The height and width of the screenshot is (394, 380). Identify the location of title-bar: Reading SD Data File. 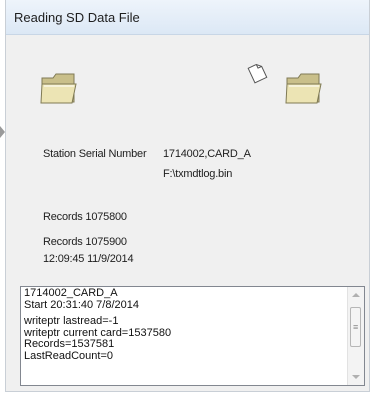
(187, 17).